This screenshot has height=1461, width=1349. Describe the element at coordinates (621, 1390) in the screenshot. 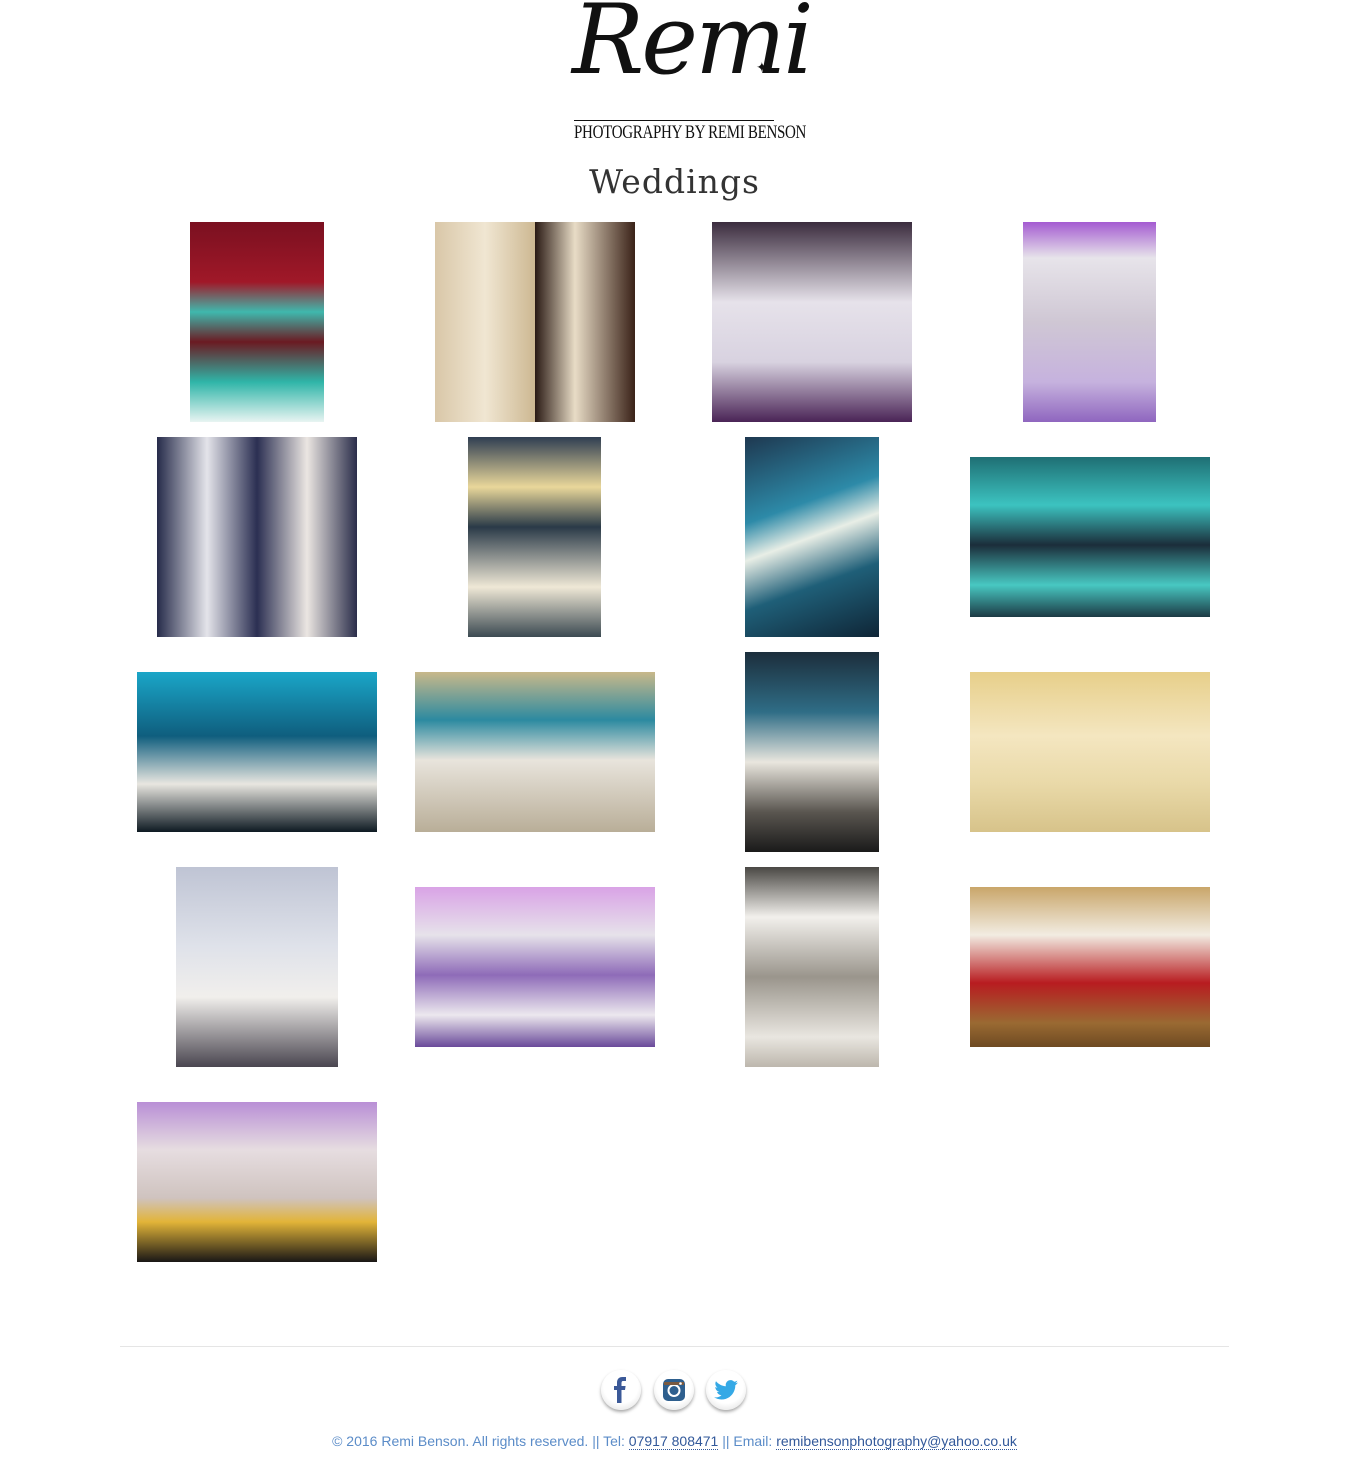

I see `facebook-icon` at that location.